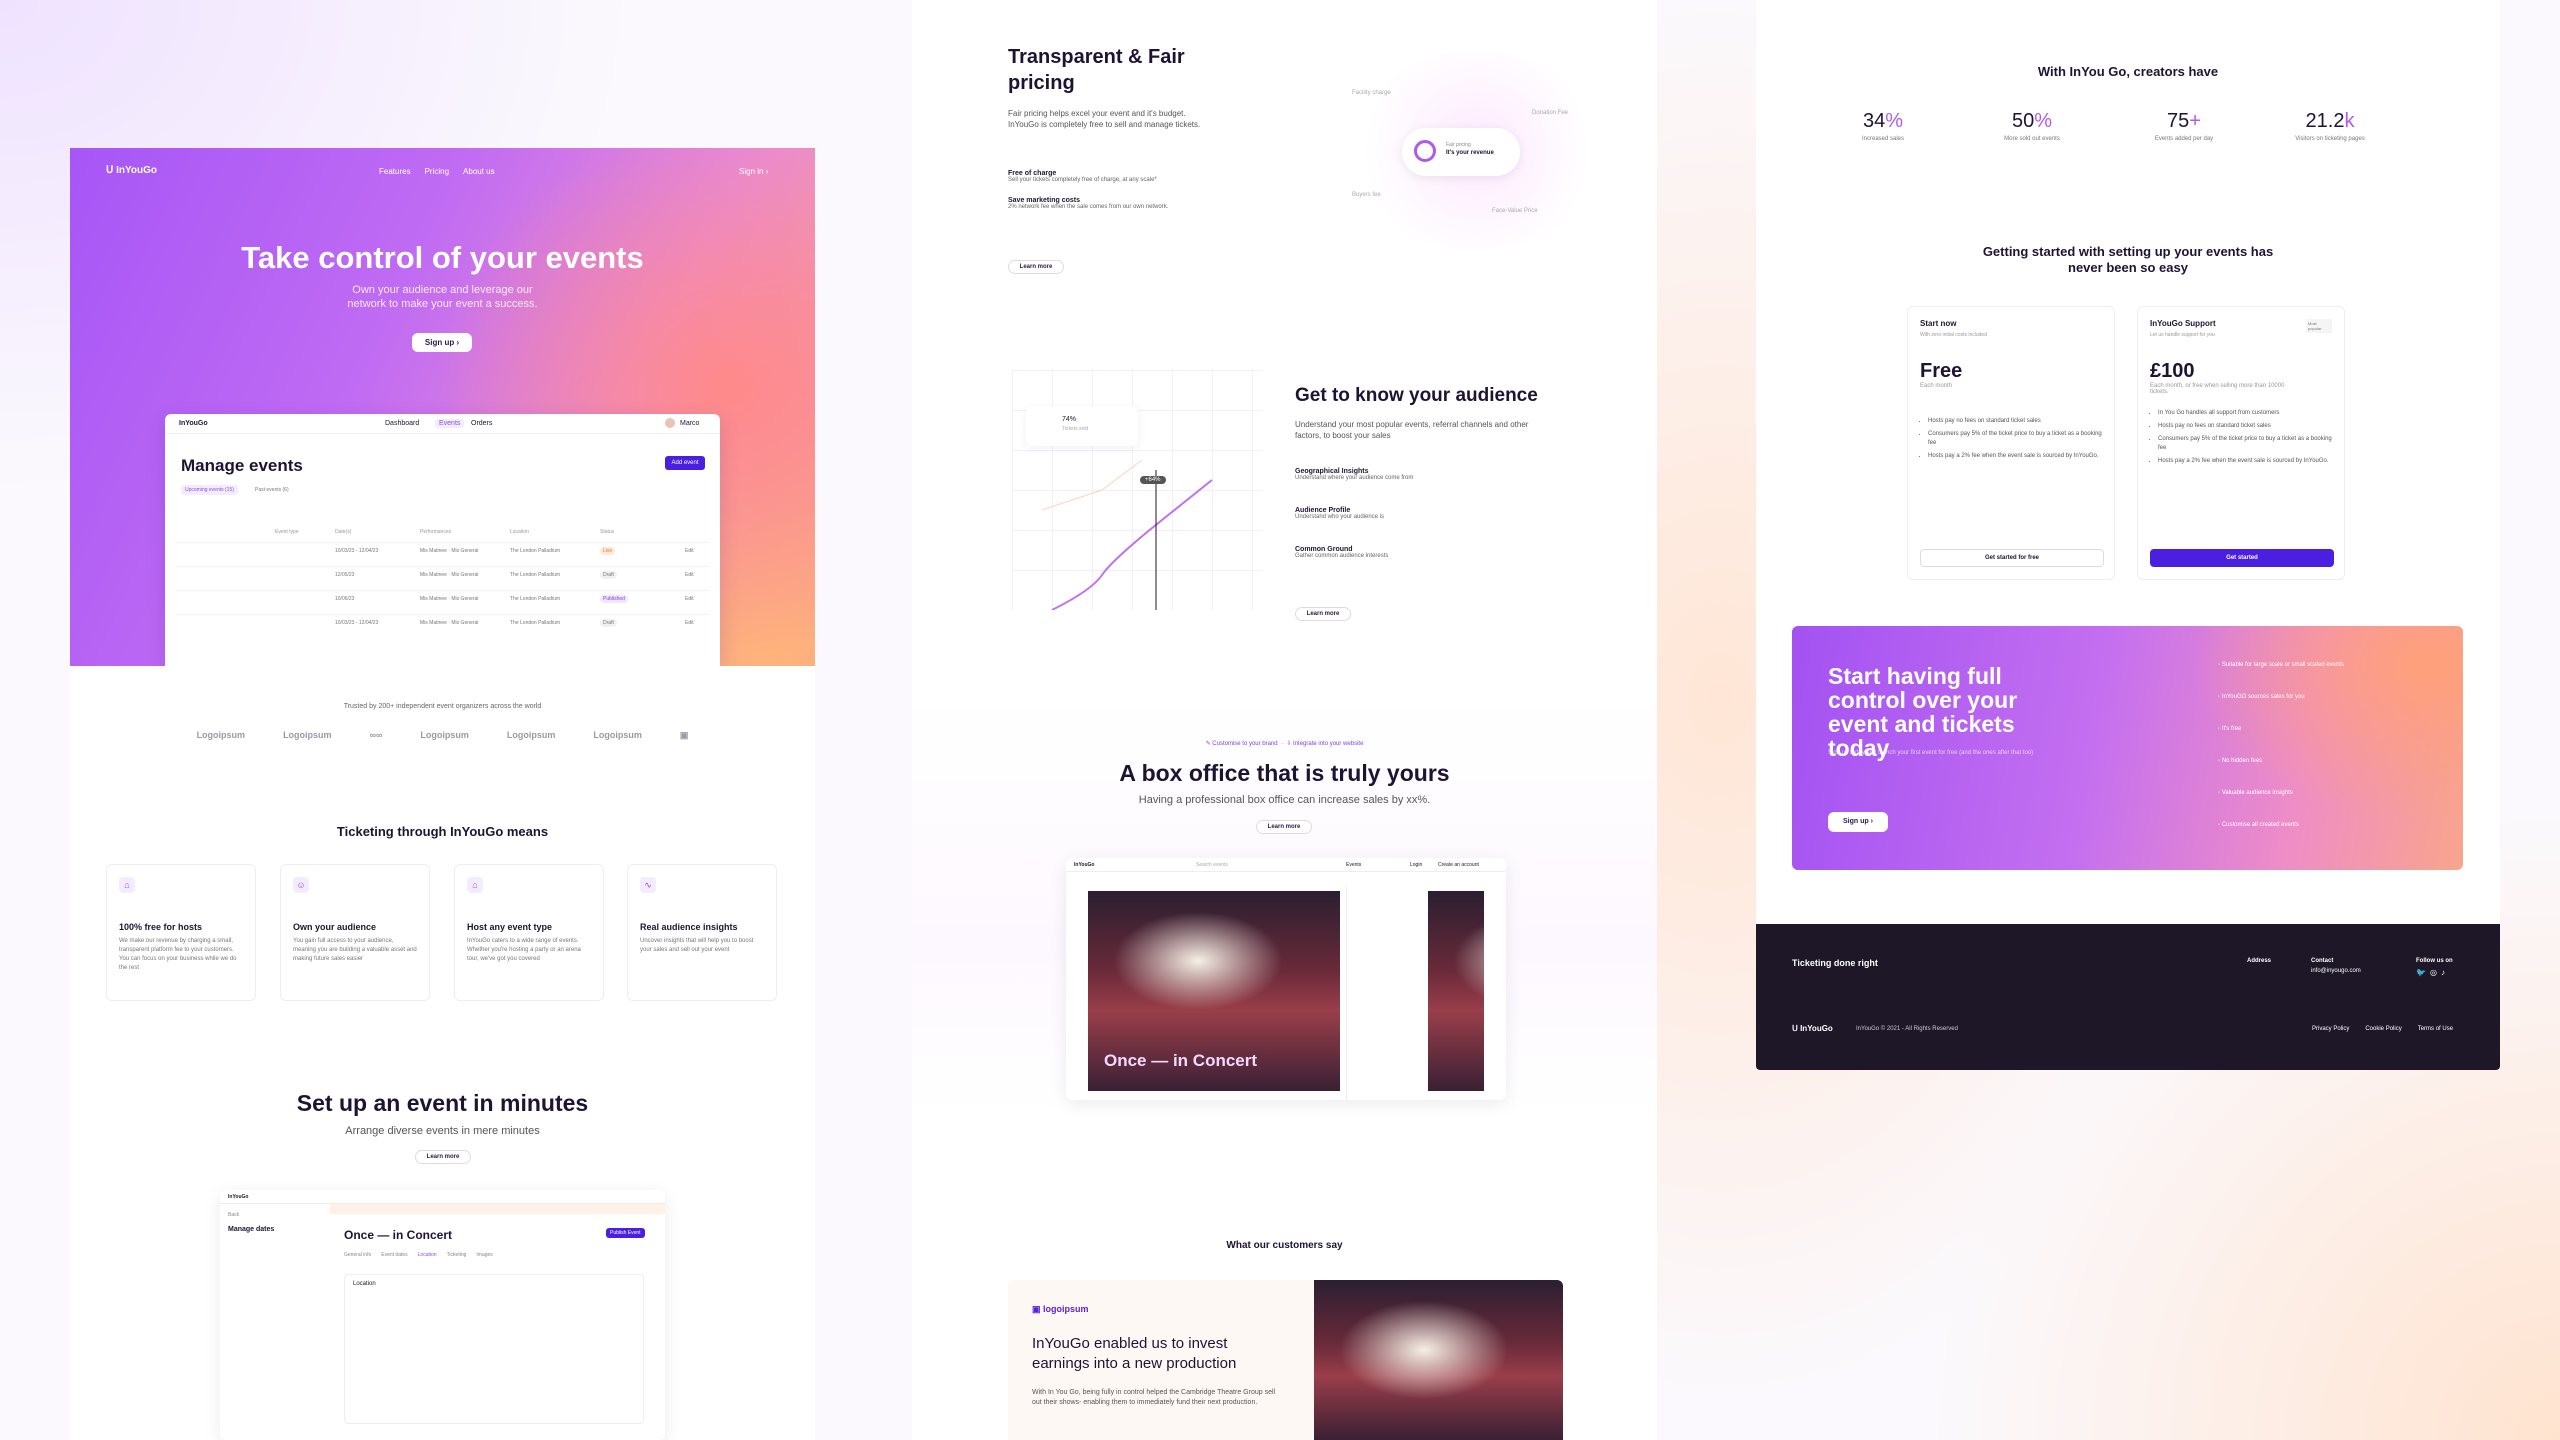 This screenshot has height=1440, width=2560. Describe the element at coordinates (233, 1215) in the screenshot. I see `back-link: Back` at that location.